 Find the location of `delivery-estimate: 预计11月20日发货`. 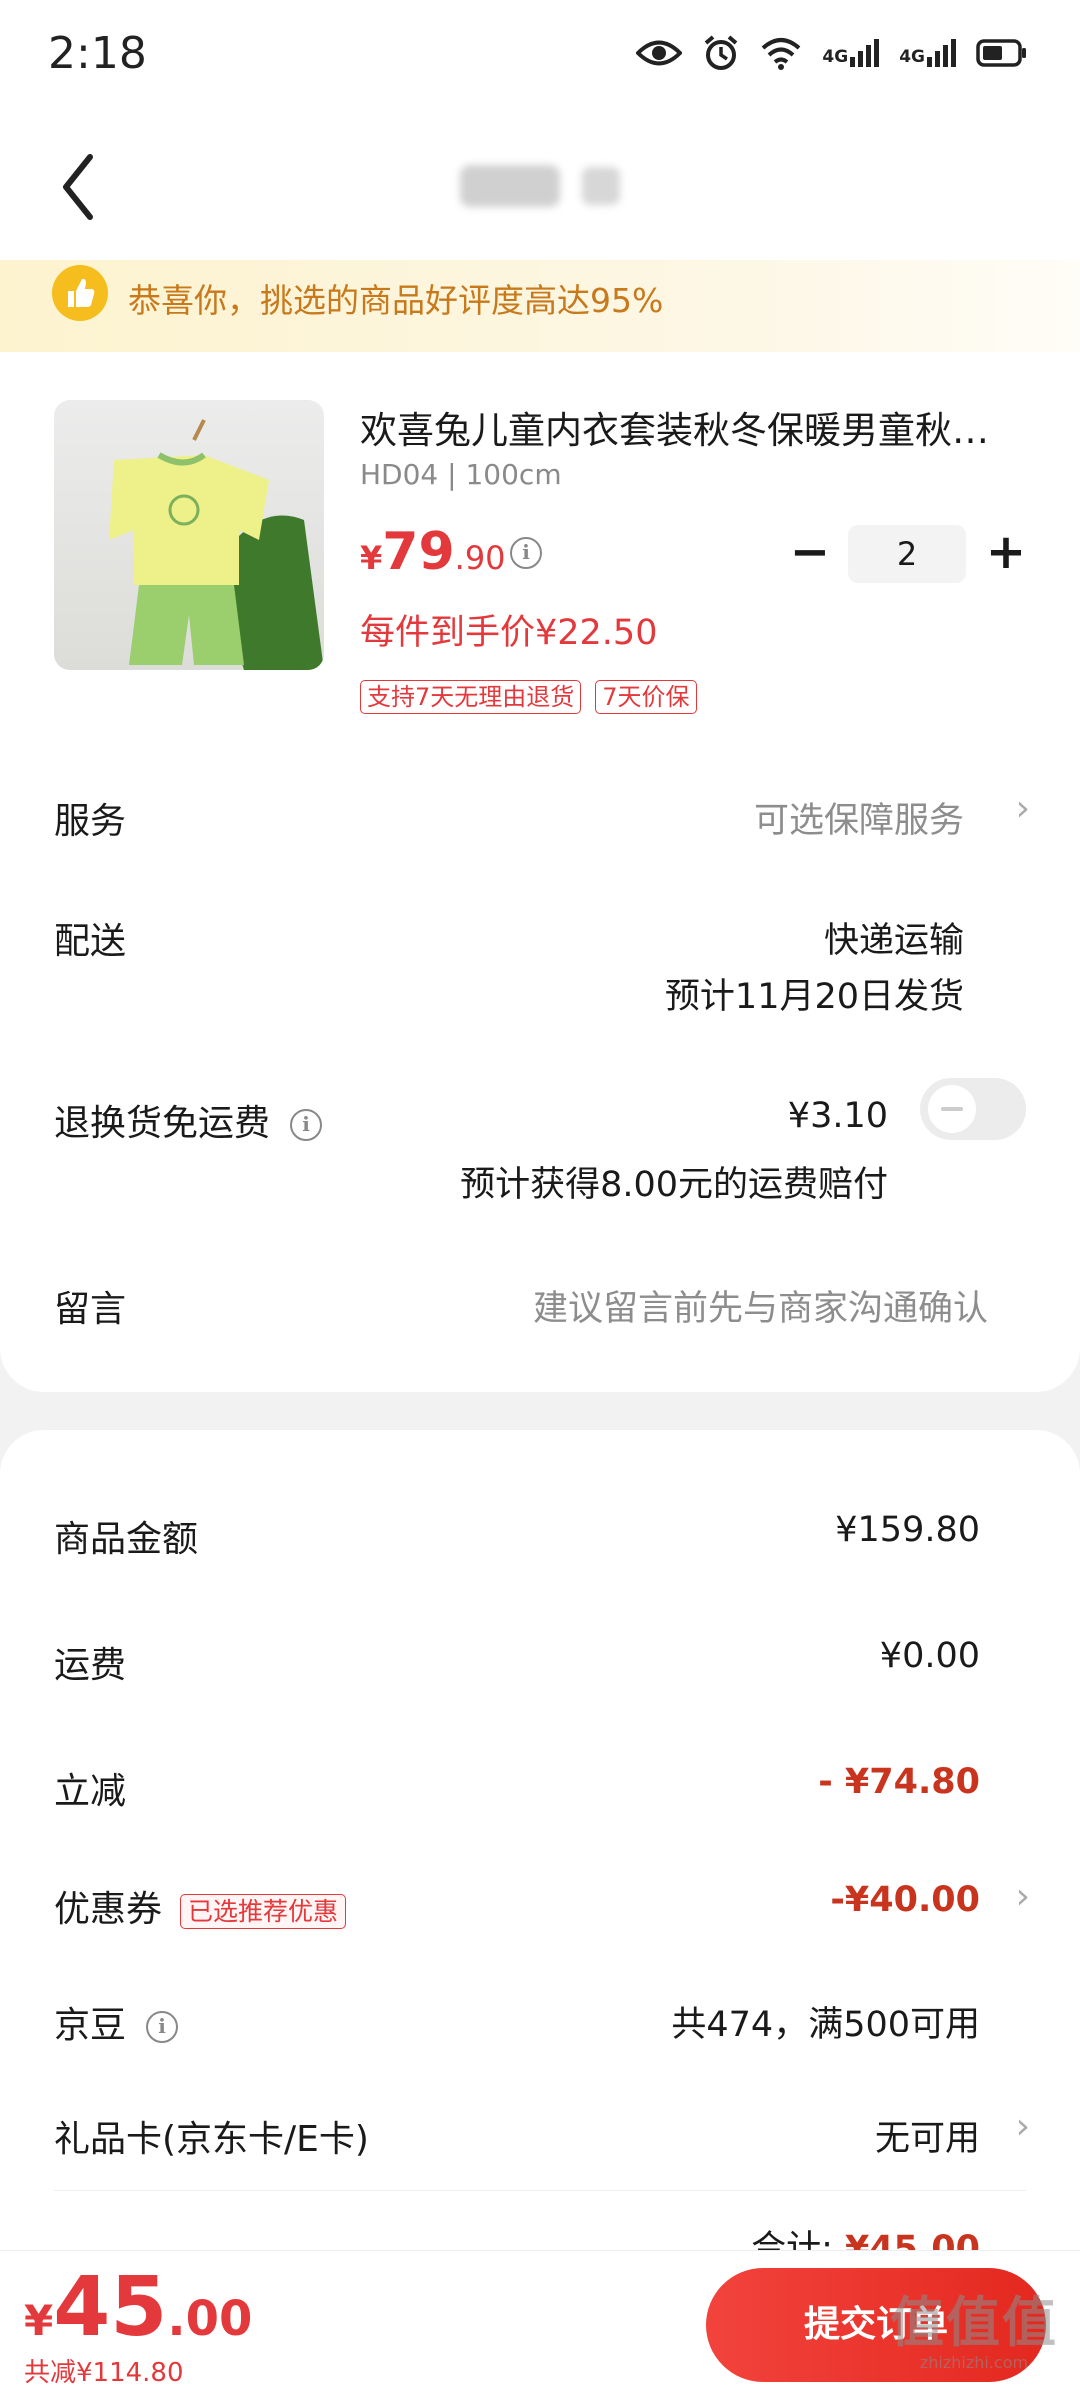

delivery-estimate: 预计11月20日发货 is located at coordinates (814, 997).